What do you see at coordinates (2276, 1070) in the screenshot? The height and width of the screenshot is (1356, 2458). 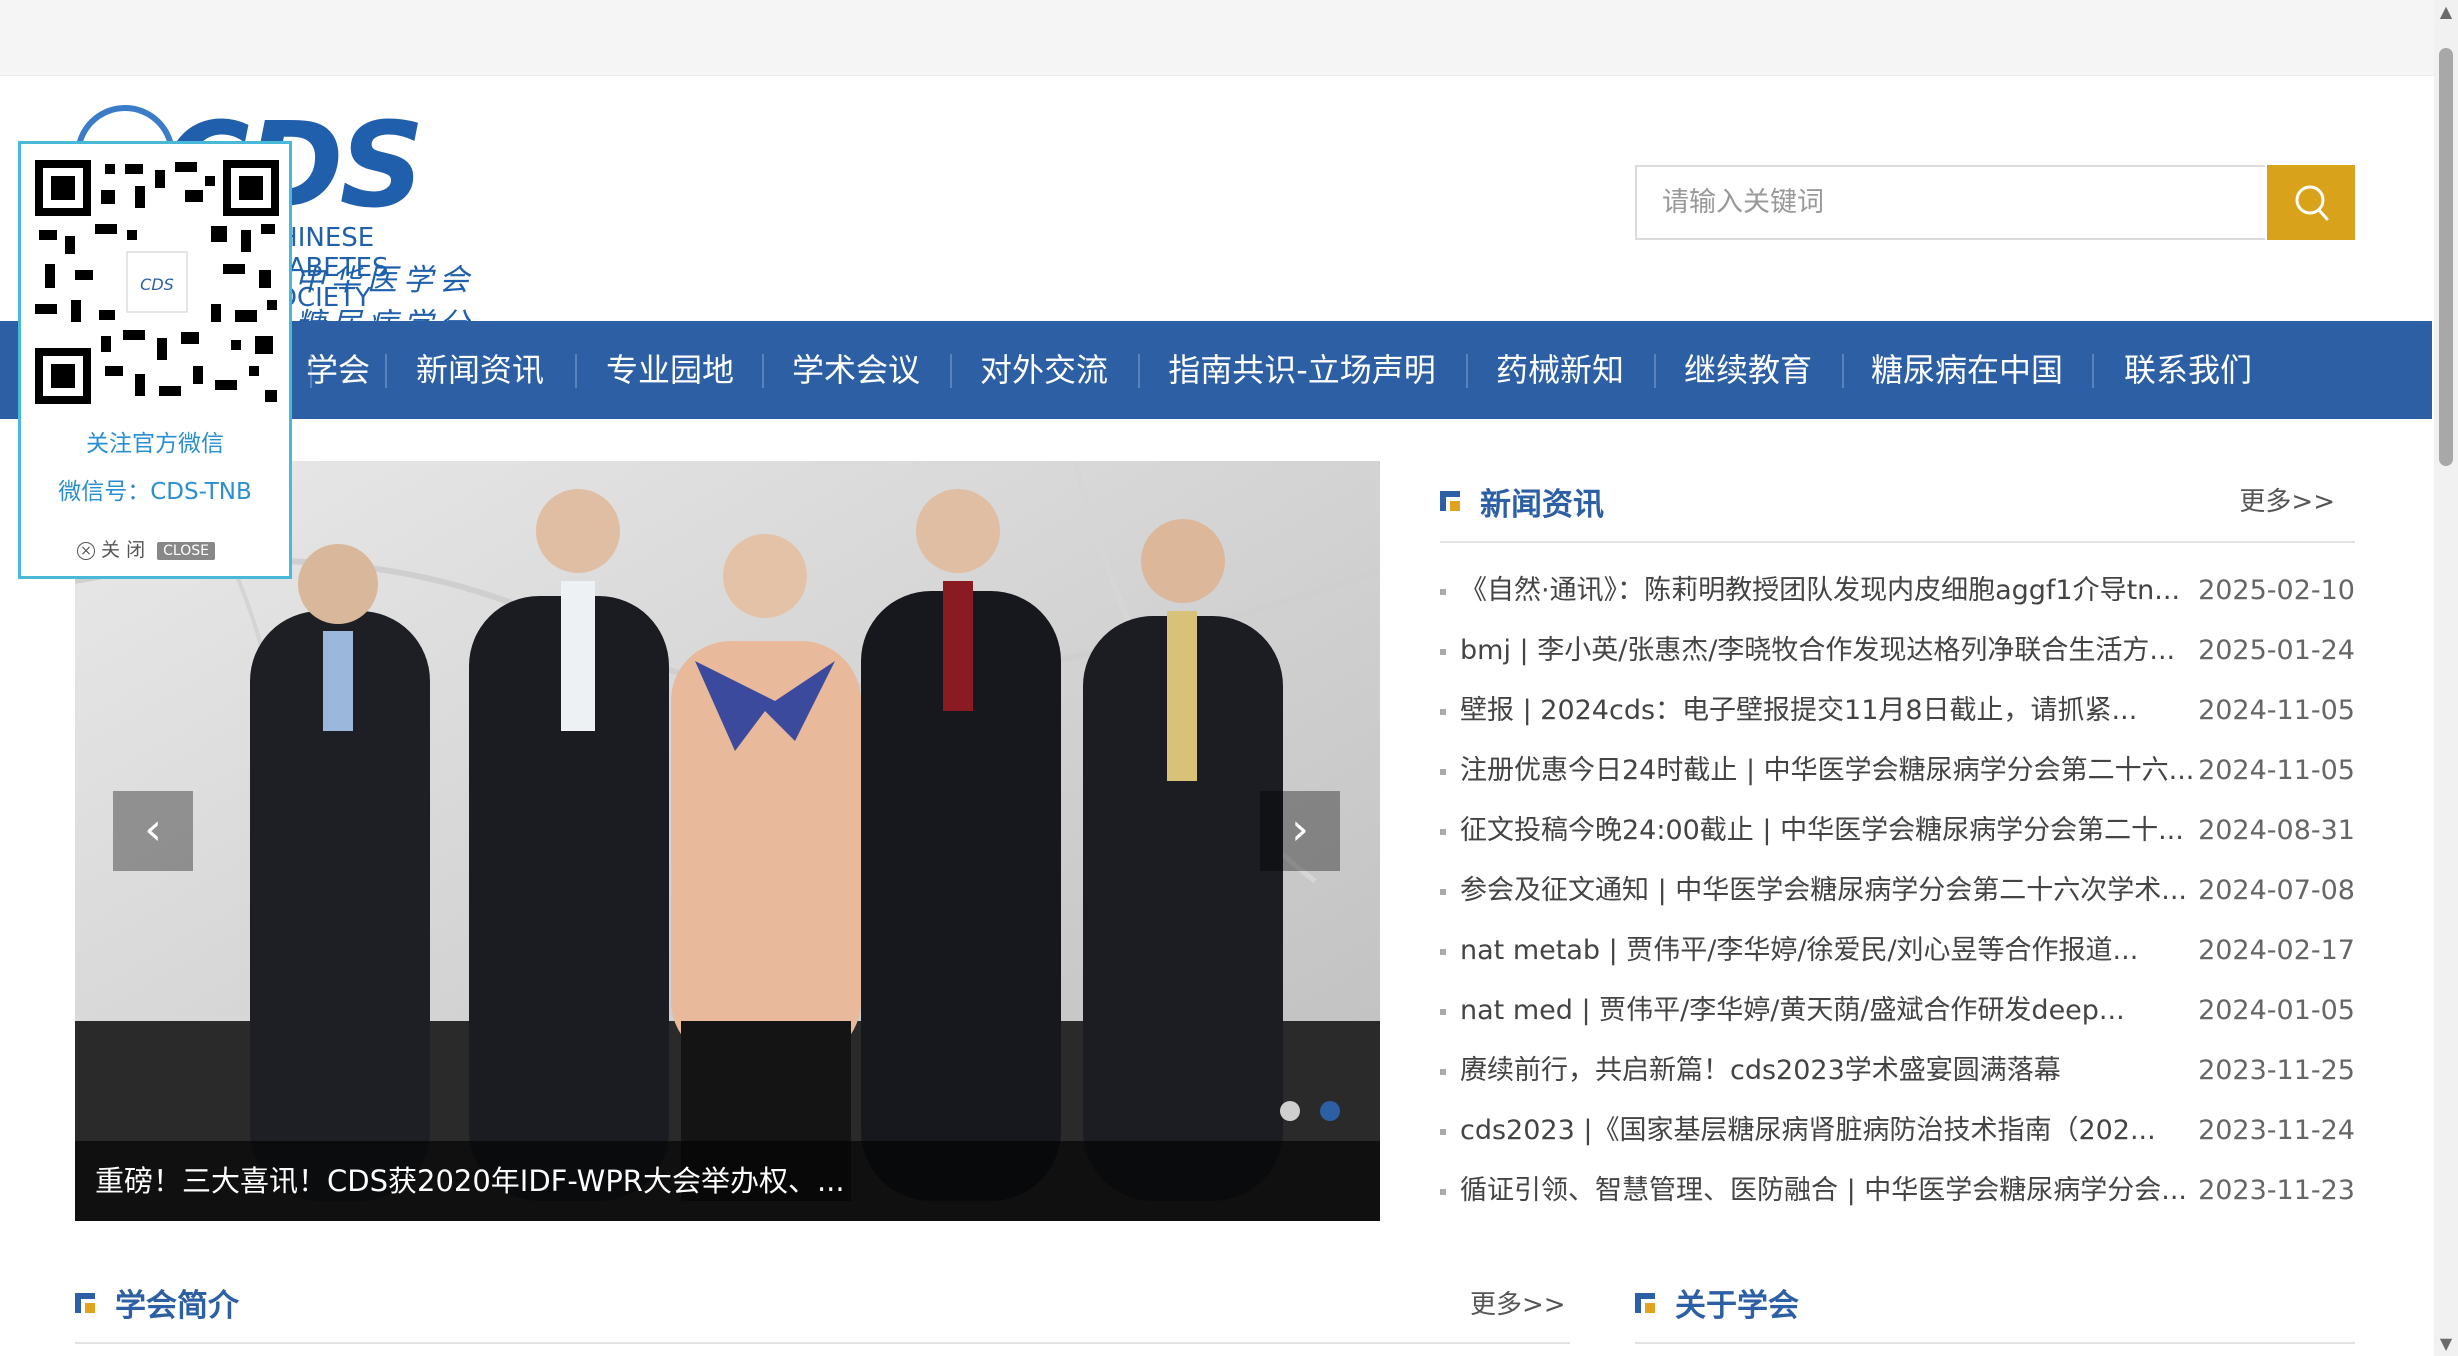 I see `news-item-date: 2023-11-25` at bounding box center [2276, 1070].